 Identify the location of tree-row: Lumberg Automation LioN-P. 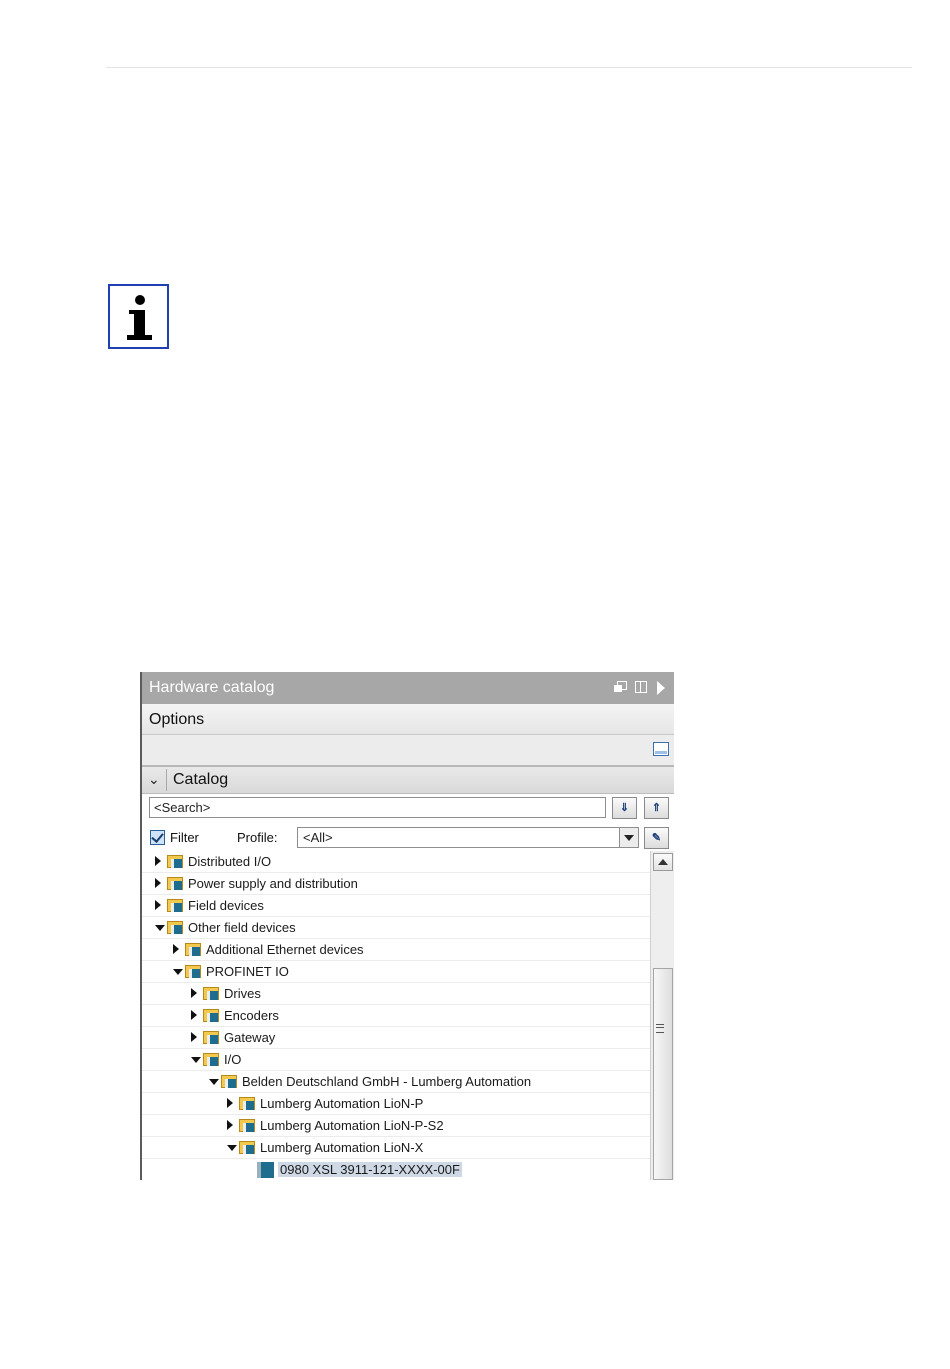
(396, 1104).